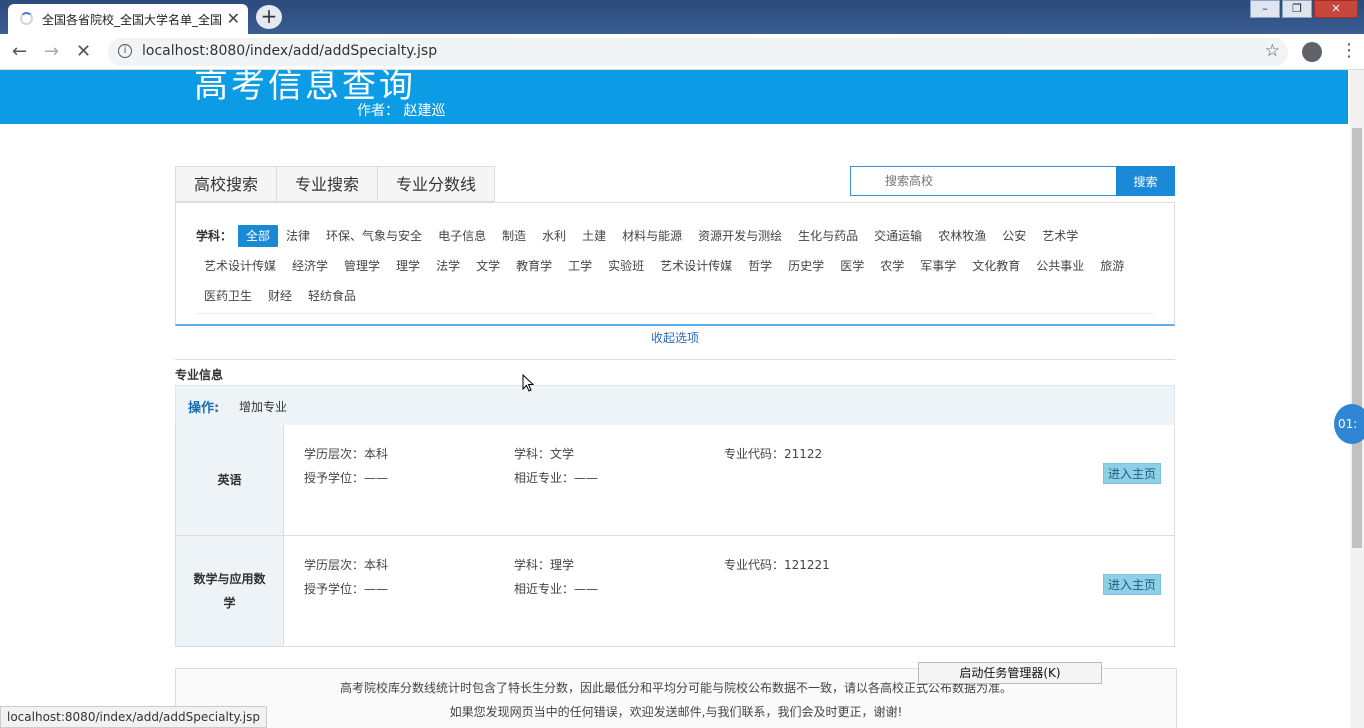  I want to click on filter-option: 工学, so click(580, 266).